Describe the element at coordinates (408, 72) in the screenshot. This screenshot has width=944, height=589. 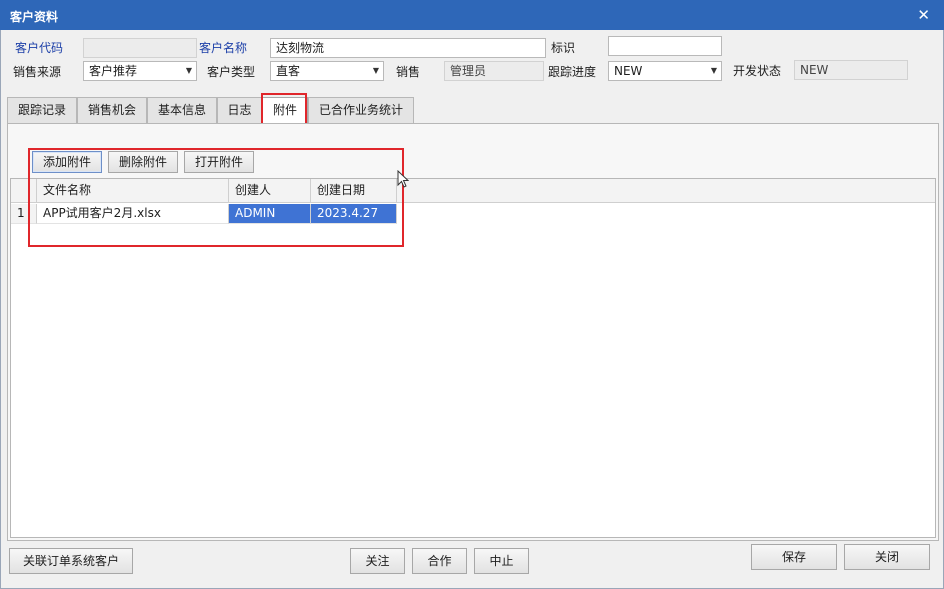
I see `sales-label: 销售` at that location.